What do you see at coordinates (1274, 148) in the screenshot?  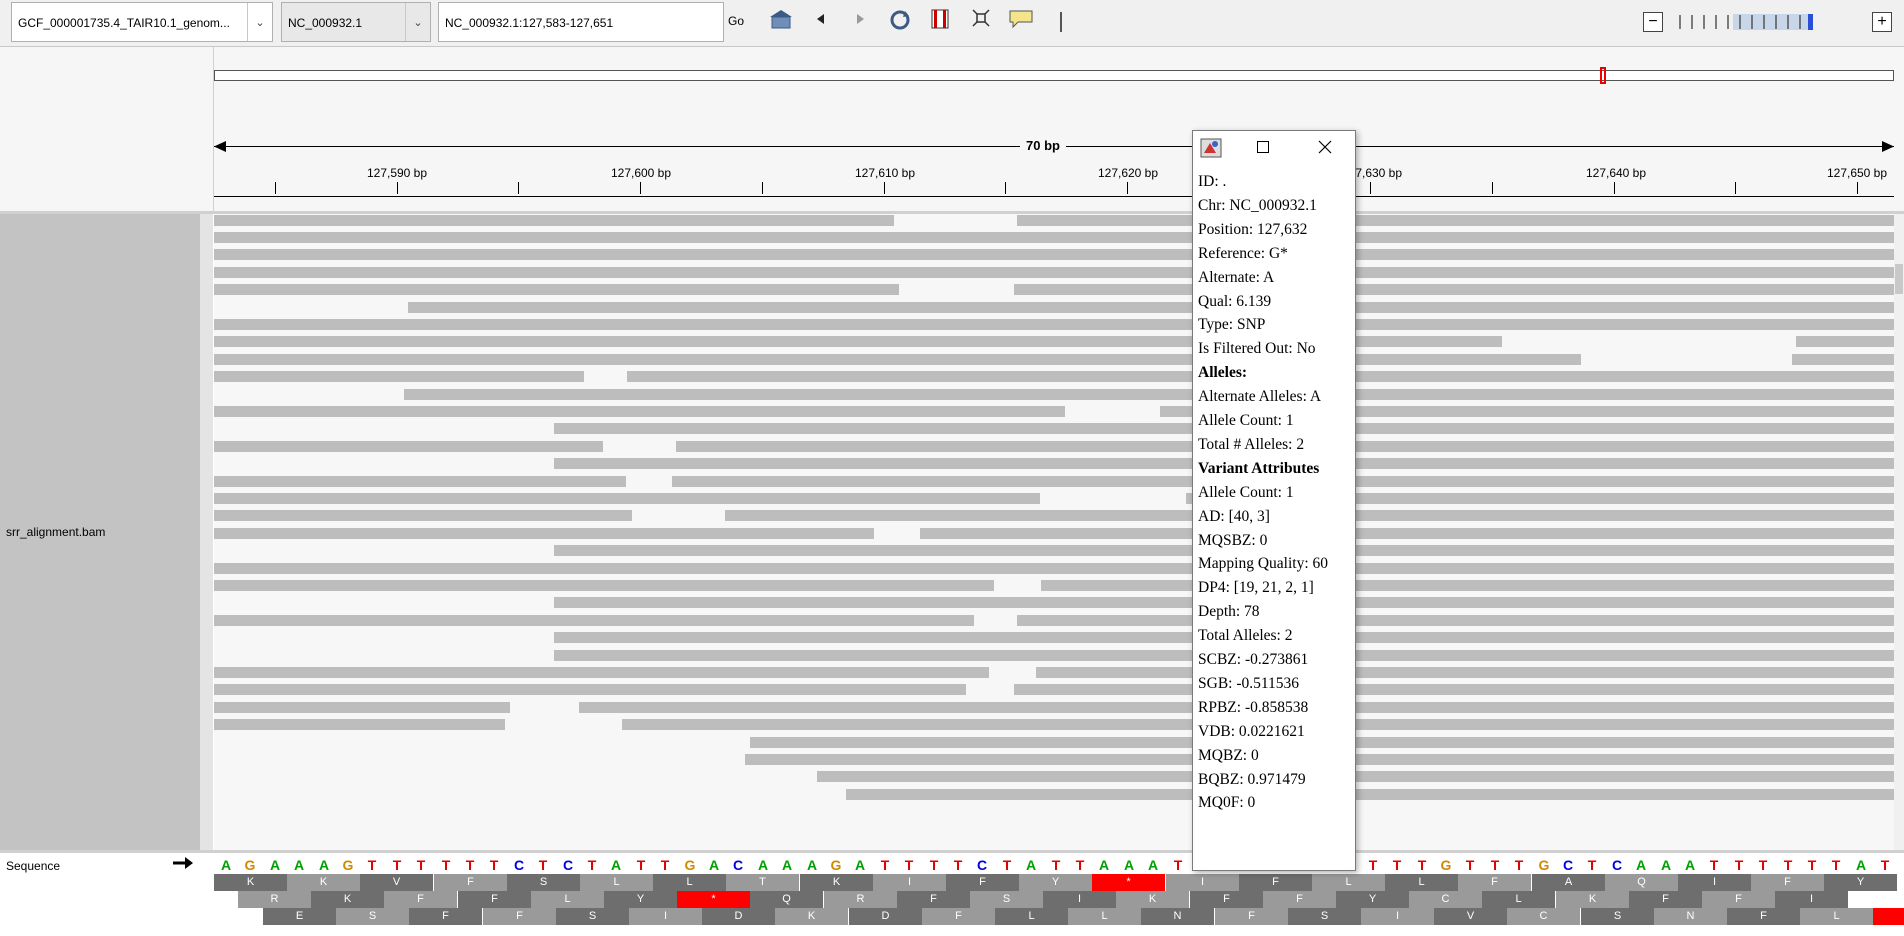 I see `popup-title-bar` at bounding box center [1274, 148].